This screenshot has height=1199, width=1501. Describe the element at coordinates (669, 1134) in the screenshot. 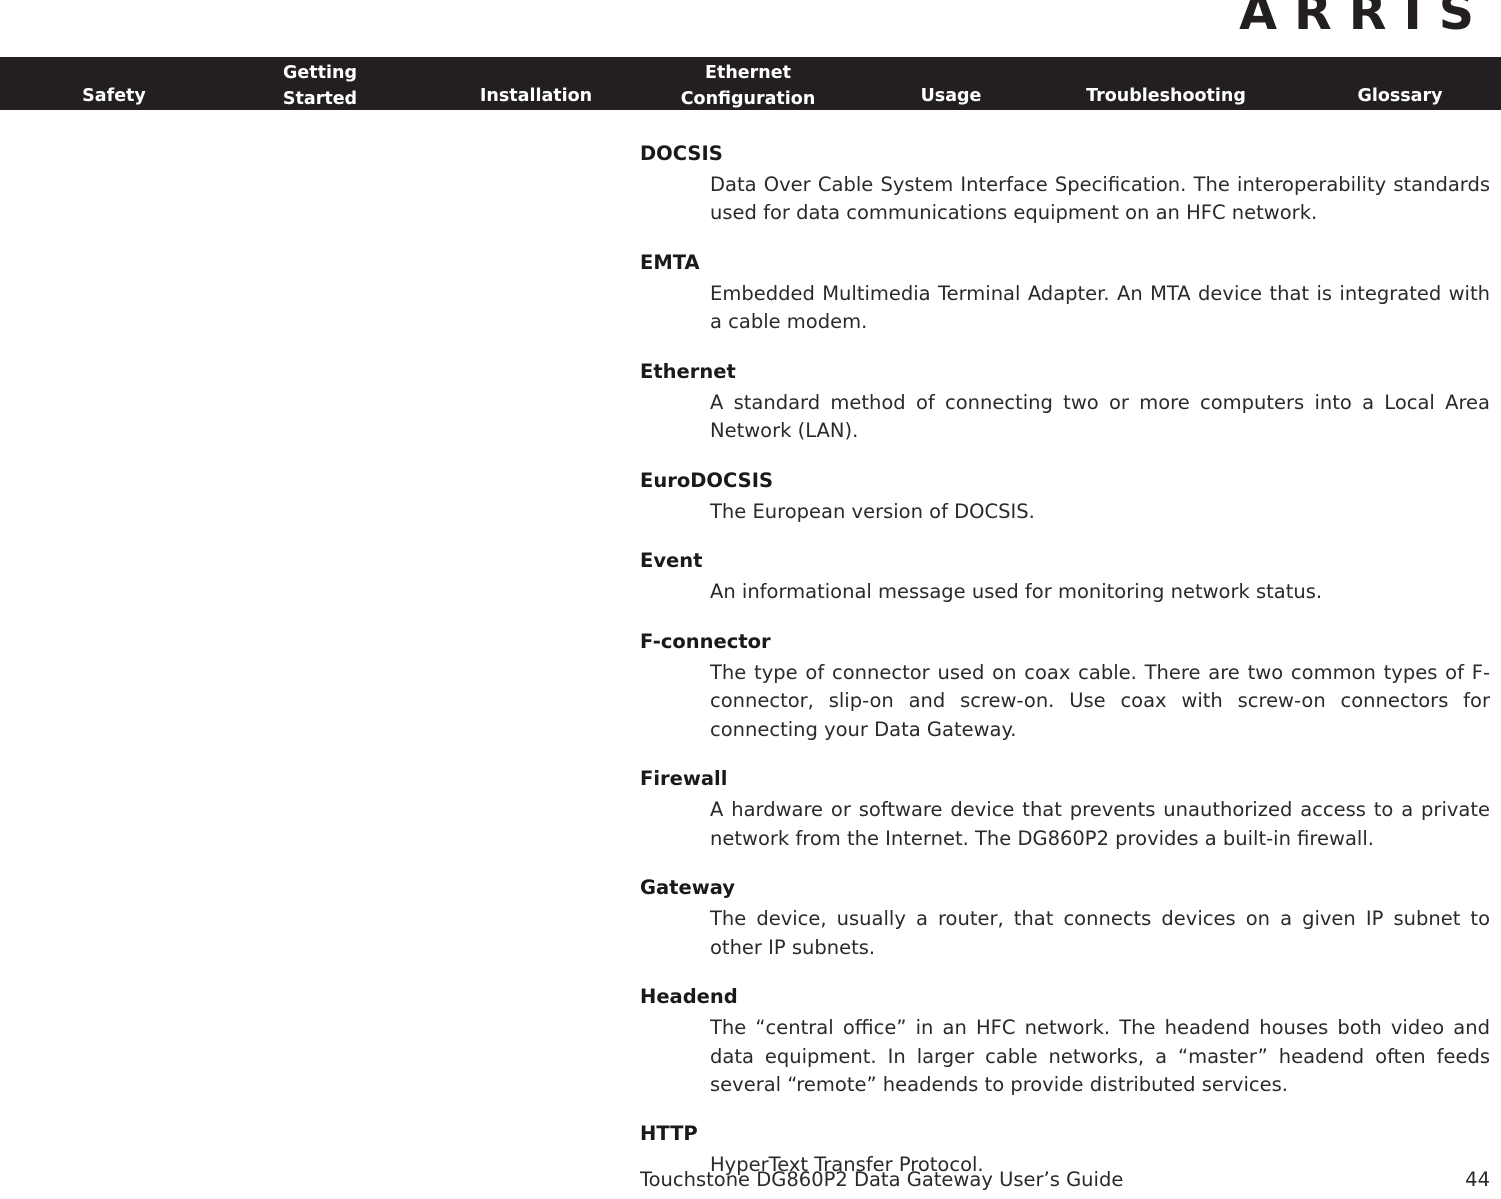

I see `glossary-term: HTTP` at that location.